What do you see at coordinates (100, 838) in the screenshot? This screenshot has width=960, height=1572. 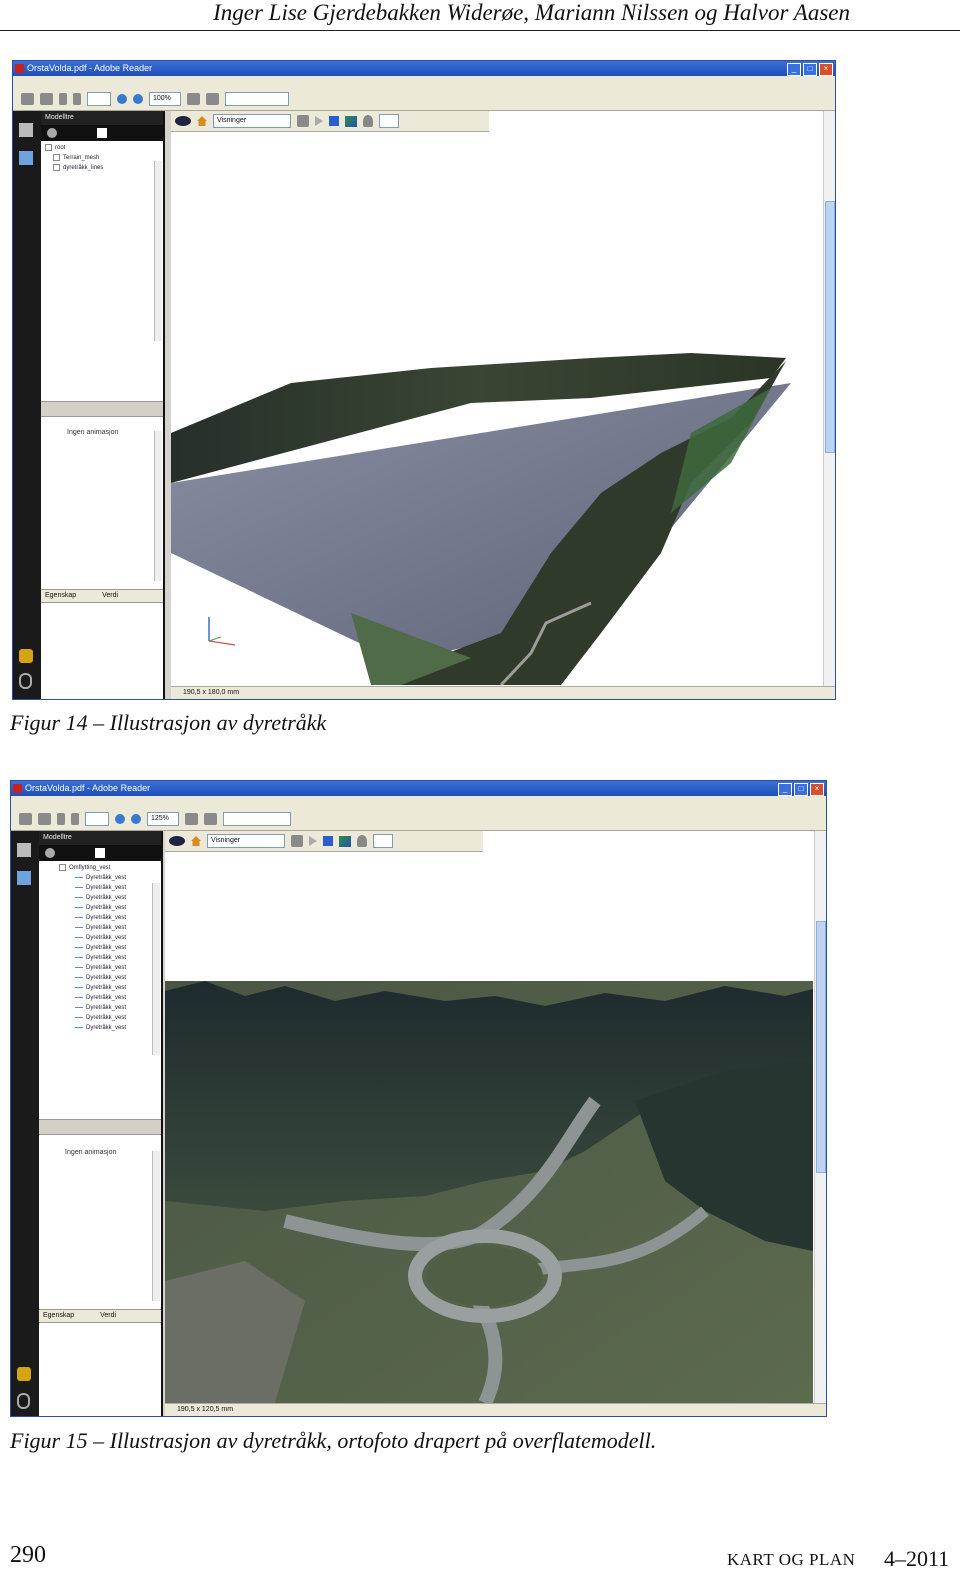 I see `panel-title: Modelltre` at bounding box center [100, 838].